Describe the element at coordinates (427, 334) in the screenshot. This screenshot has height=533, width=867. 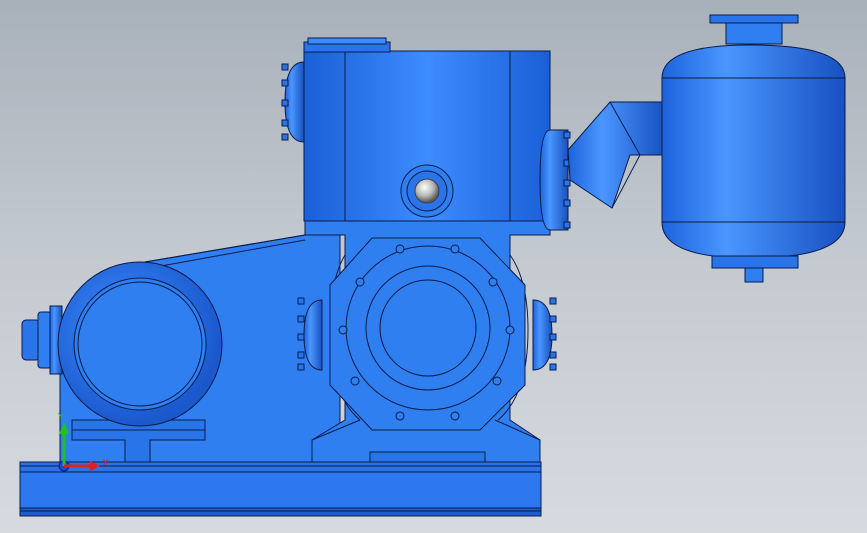
I see `pump-flange` at that location.